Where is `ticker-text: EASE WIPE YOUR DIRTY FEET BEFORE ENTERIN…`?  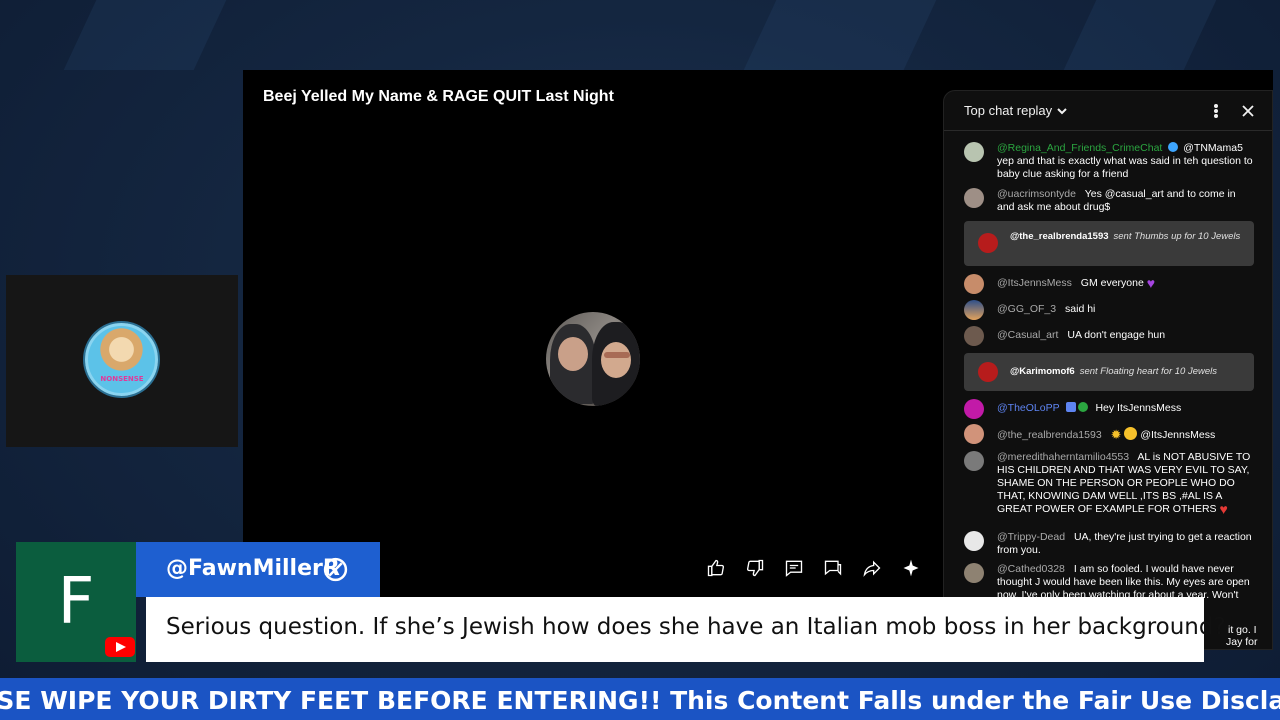 ticker-text: EASE WIPE YOUR DIRTY FEET BEFORE ENTERIN… is located at coordinates (640, 700).